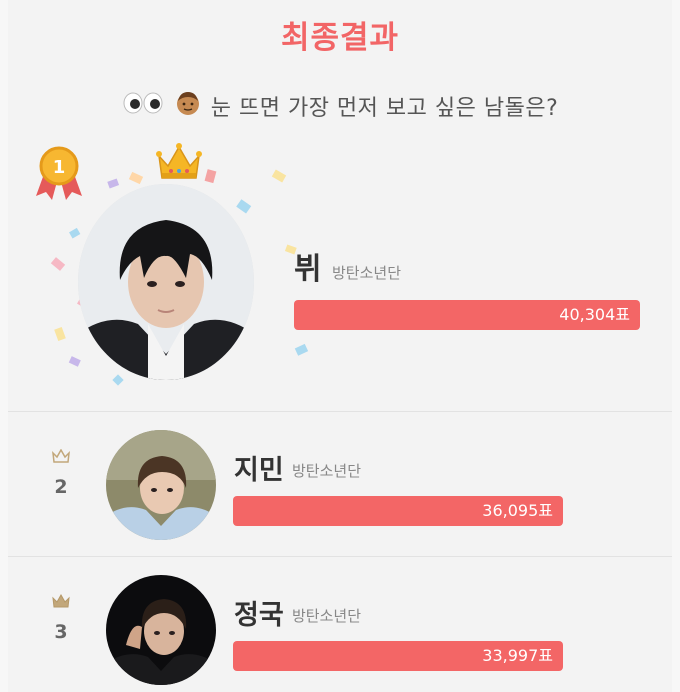  I want to click on vote-bar: 40,304표, so click(467, 315).